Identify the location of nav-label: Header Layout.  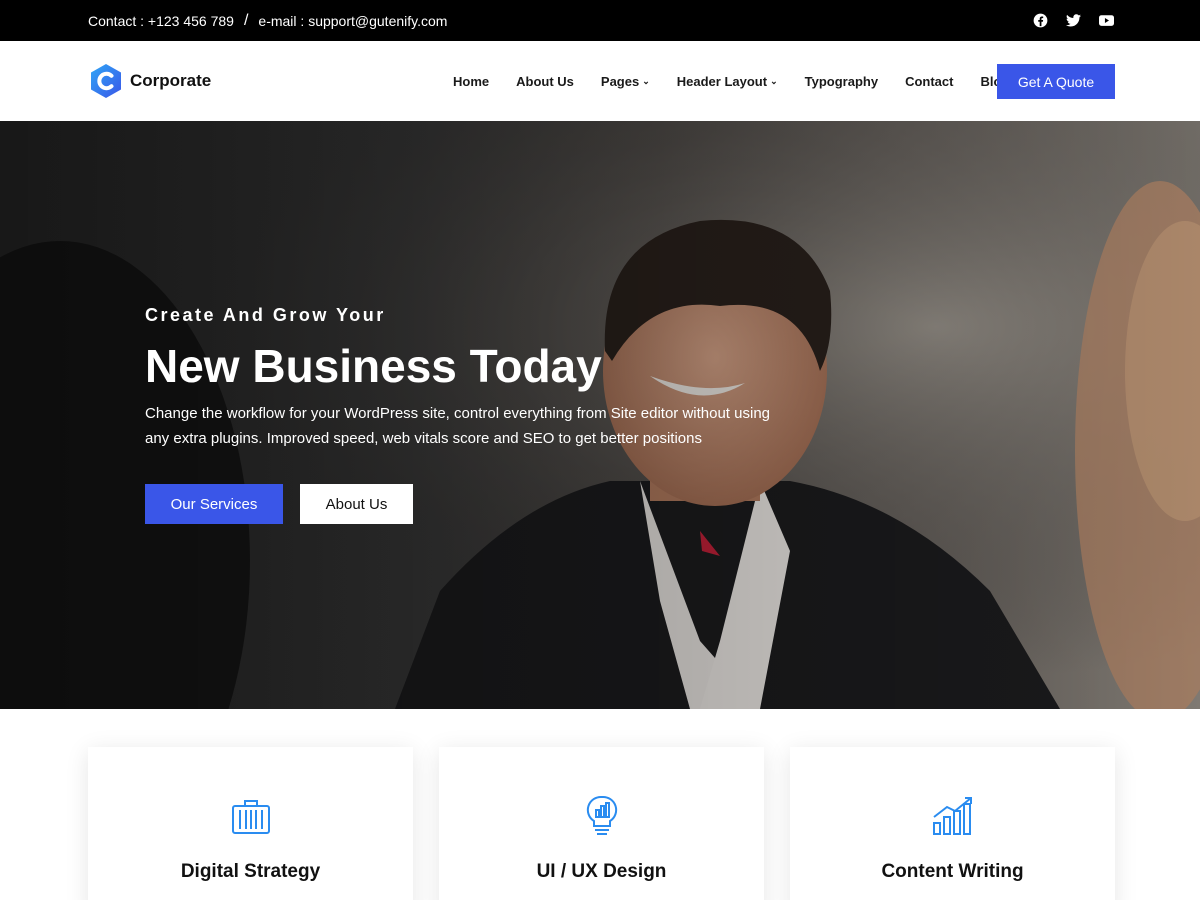
(722, 81).